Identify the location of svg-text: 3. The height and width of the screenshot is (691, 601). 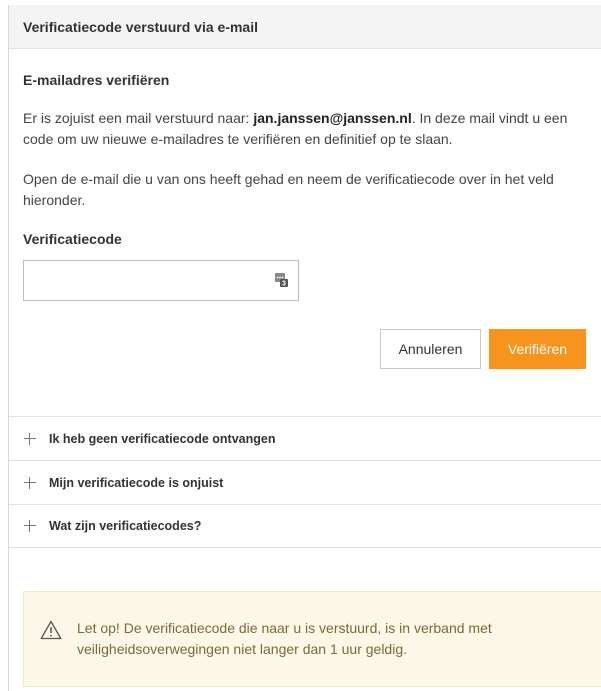
(284, 284).